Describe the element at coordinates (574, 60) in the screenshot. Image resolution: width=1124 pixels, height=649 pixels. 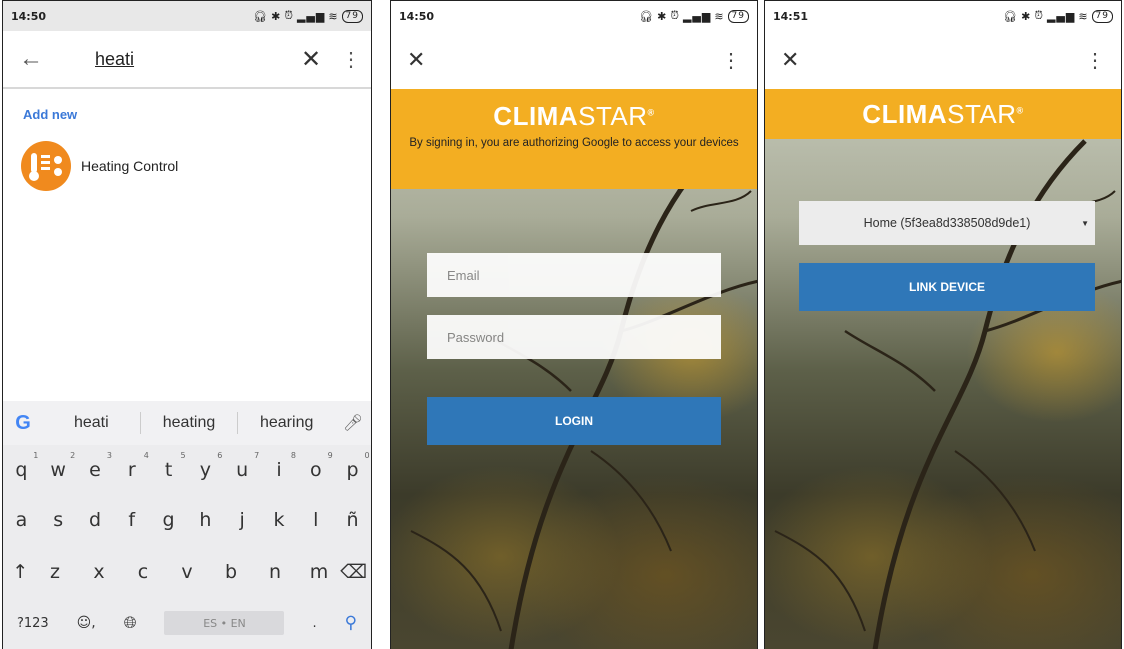
I see `top-app-bar: ✕ ⋮` at that location.